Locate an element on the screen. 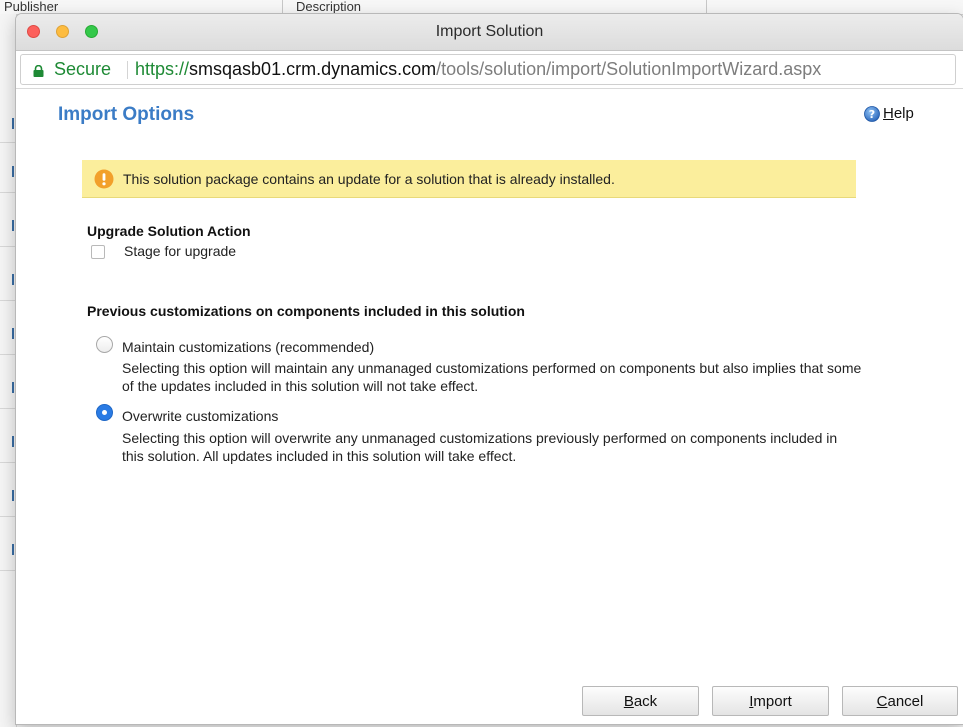 This screenshot has width=963, height=727. help-accel: H is located at coordinates (888, 113).